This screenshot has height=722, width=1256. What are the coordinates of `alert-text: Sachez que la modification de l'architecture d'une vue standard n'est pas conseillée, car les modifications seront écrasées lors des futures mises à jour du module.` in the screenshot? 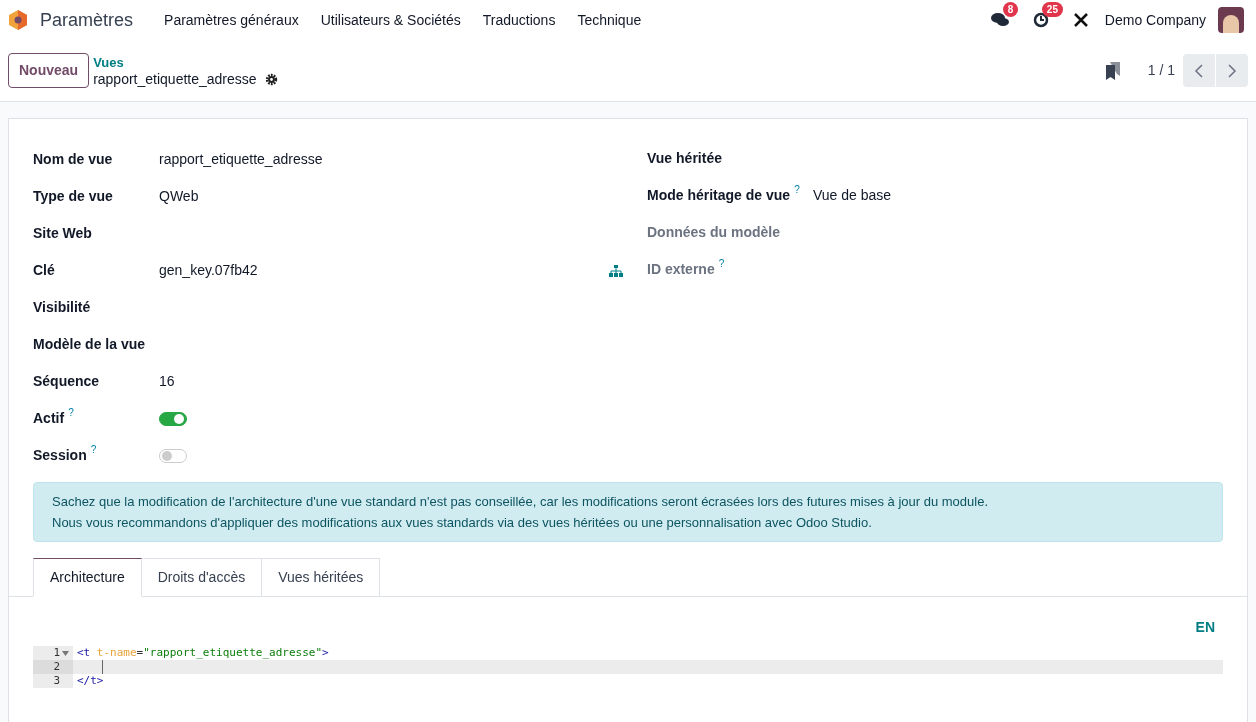 It's located at (520, 502).